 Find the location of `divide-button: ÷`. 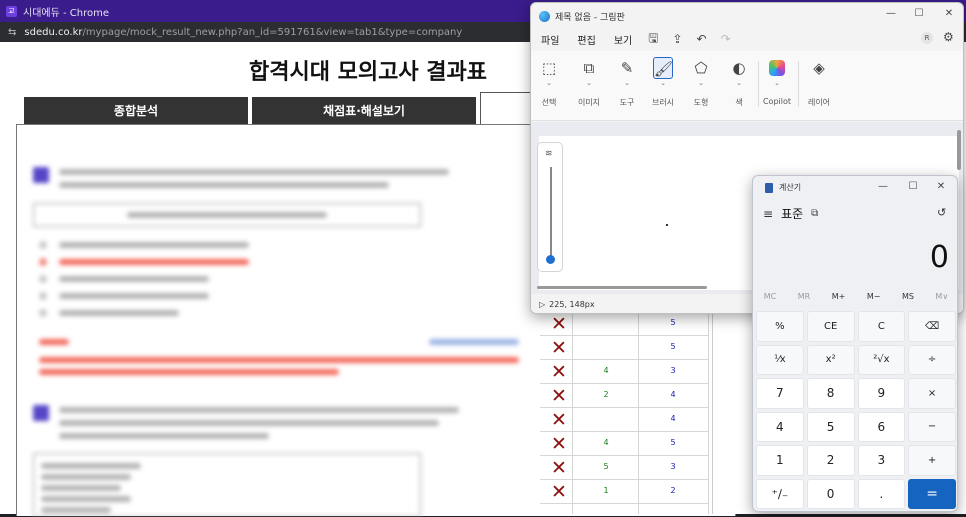

divide-button: ÷ is located at coordinates (932, 359).